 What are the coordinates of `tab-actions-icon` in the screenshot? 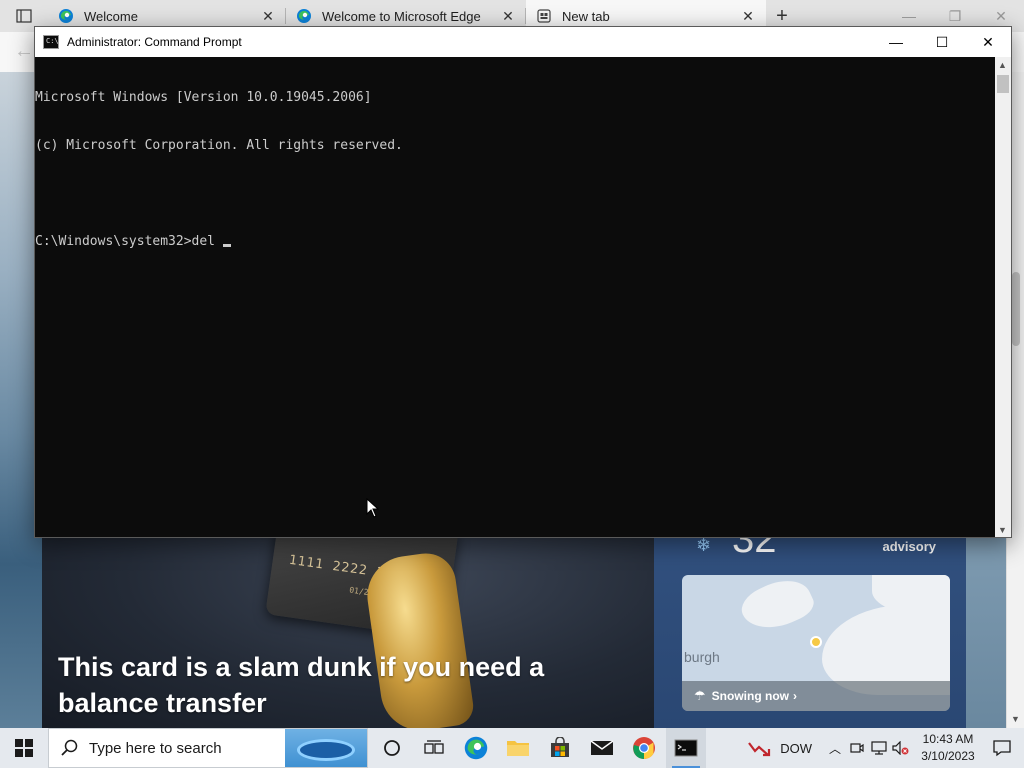 It's located at (24, 16).